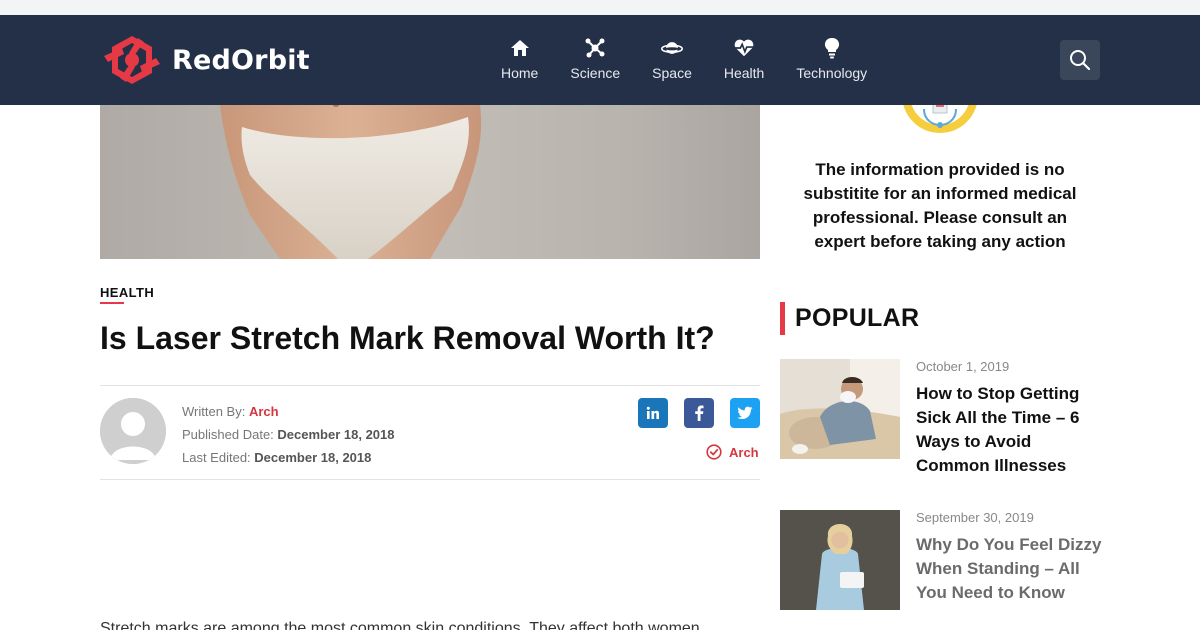 Image resolution: width=1200 pixels, height=630 pixels. What do you see at coordinates (112, 303) in the screenshot?
I see `category-underline` at bounding box center [112, 303].